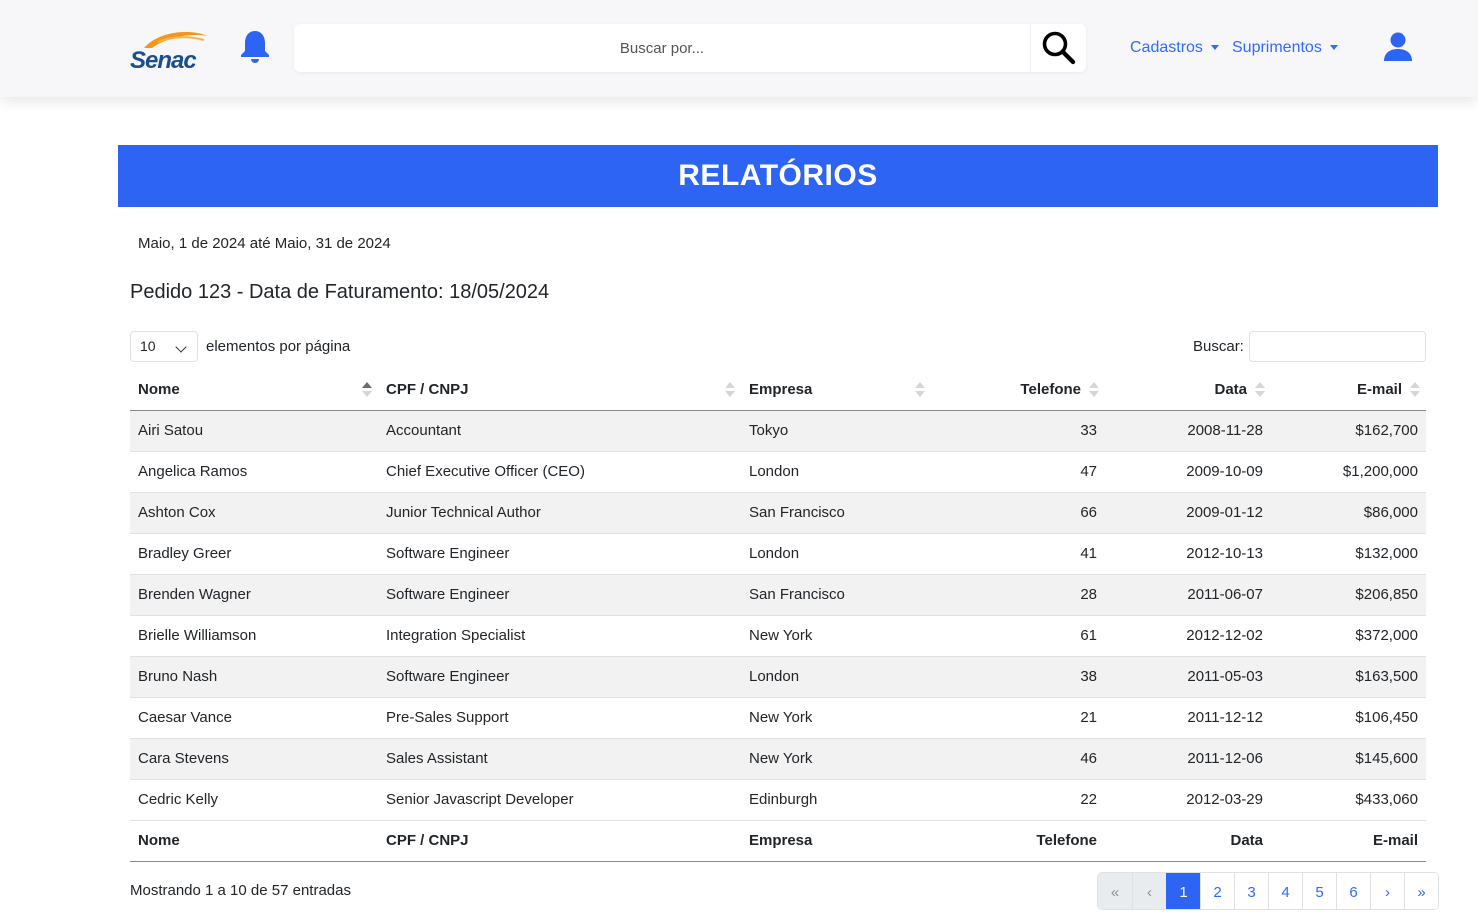 Image resolution: width=1478 pixels, height=920 pixels. What do you see at coordinates (1188, 431) in the screenshot?
I see `cell-data: 2008-11-28` at bounding box center [1188, 431].